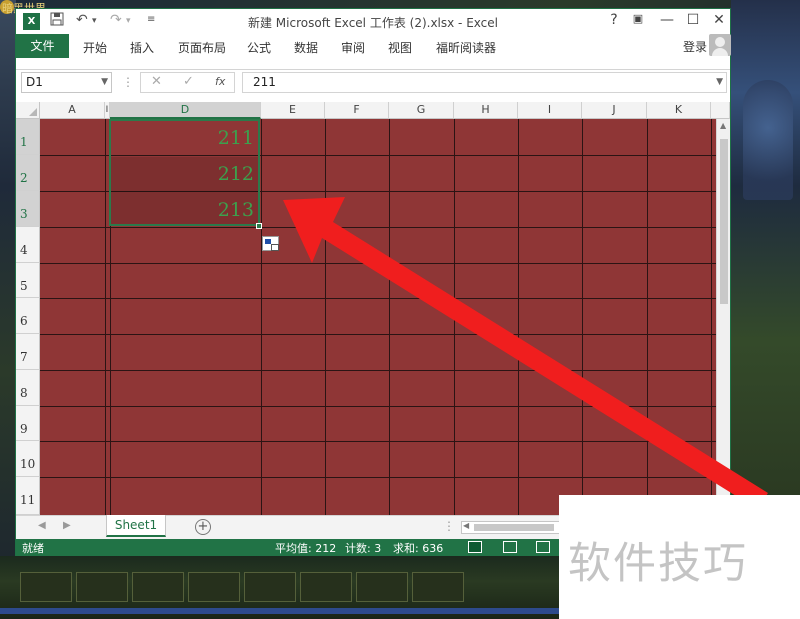 This screenshot has width=800, height=619. What do you see at coordinates (28, 423) in the screenshot?
I see `row-header-9: 9` at bounding box center [28, 423].